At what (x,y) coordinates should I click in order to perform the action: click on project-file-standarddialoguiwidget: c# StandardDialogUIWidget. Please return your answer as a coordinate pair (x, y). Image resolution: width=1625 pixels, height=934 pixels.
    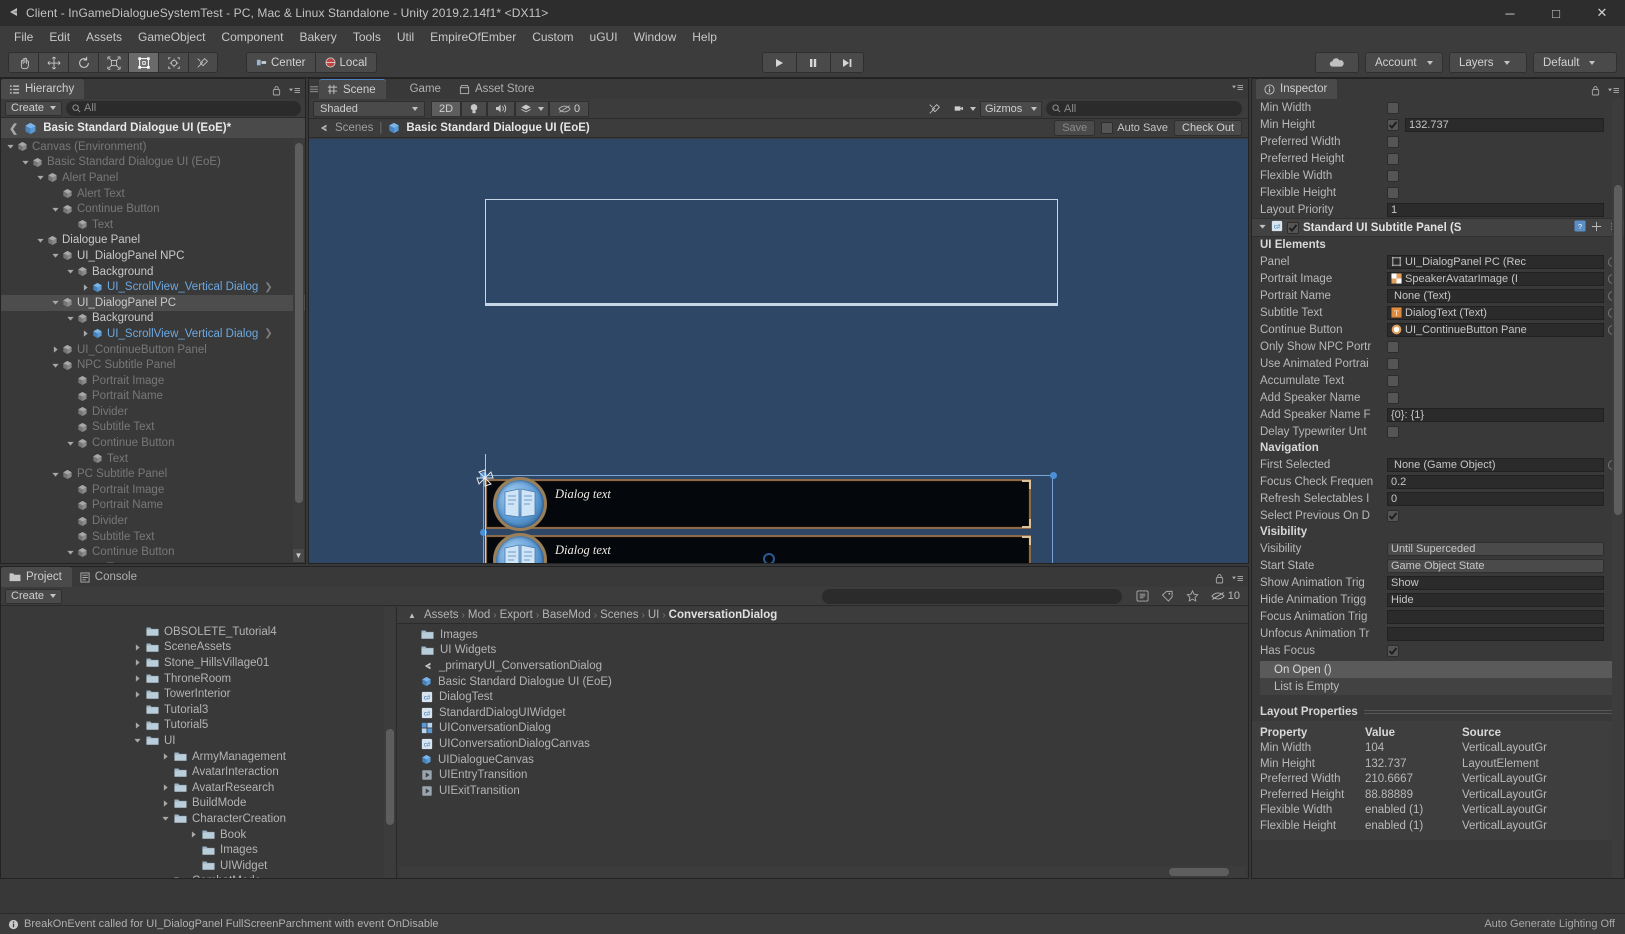
    Looking at the image, I should click on (822, 713).